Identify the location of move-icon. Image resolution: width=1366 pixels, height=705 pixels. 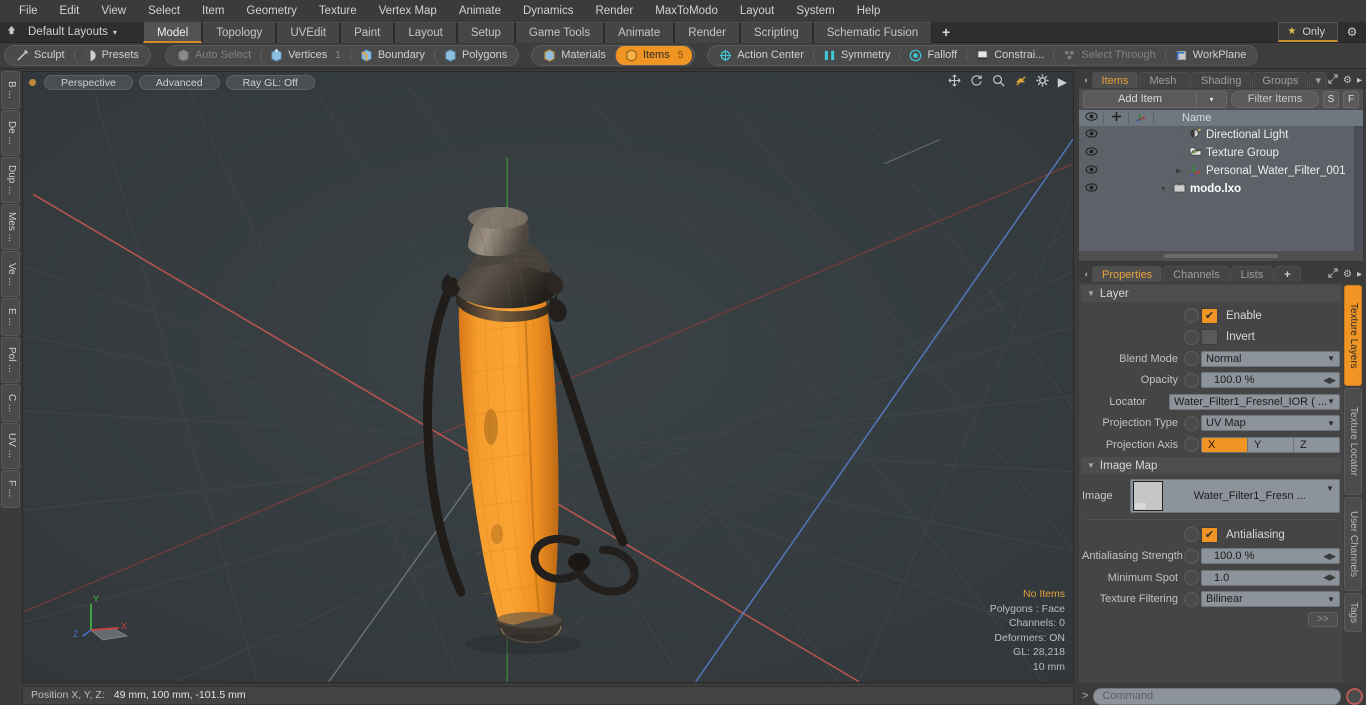
(954, 82).